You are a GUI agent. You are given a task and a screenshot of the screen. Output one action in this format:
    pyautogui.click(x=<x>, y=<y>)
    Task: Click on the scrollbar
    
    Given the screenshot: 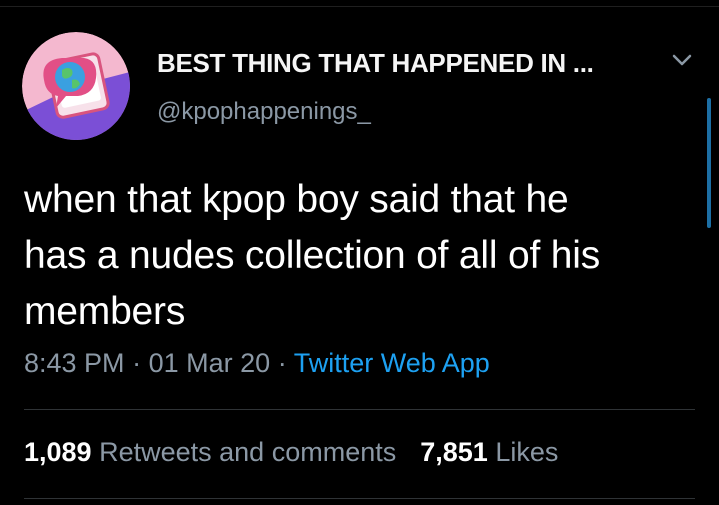 What is the action you would take?
    pyautogui.click(x=709, y=163)
    